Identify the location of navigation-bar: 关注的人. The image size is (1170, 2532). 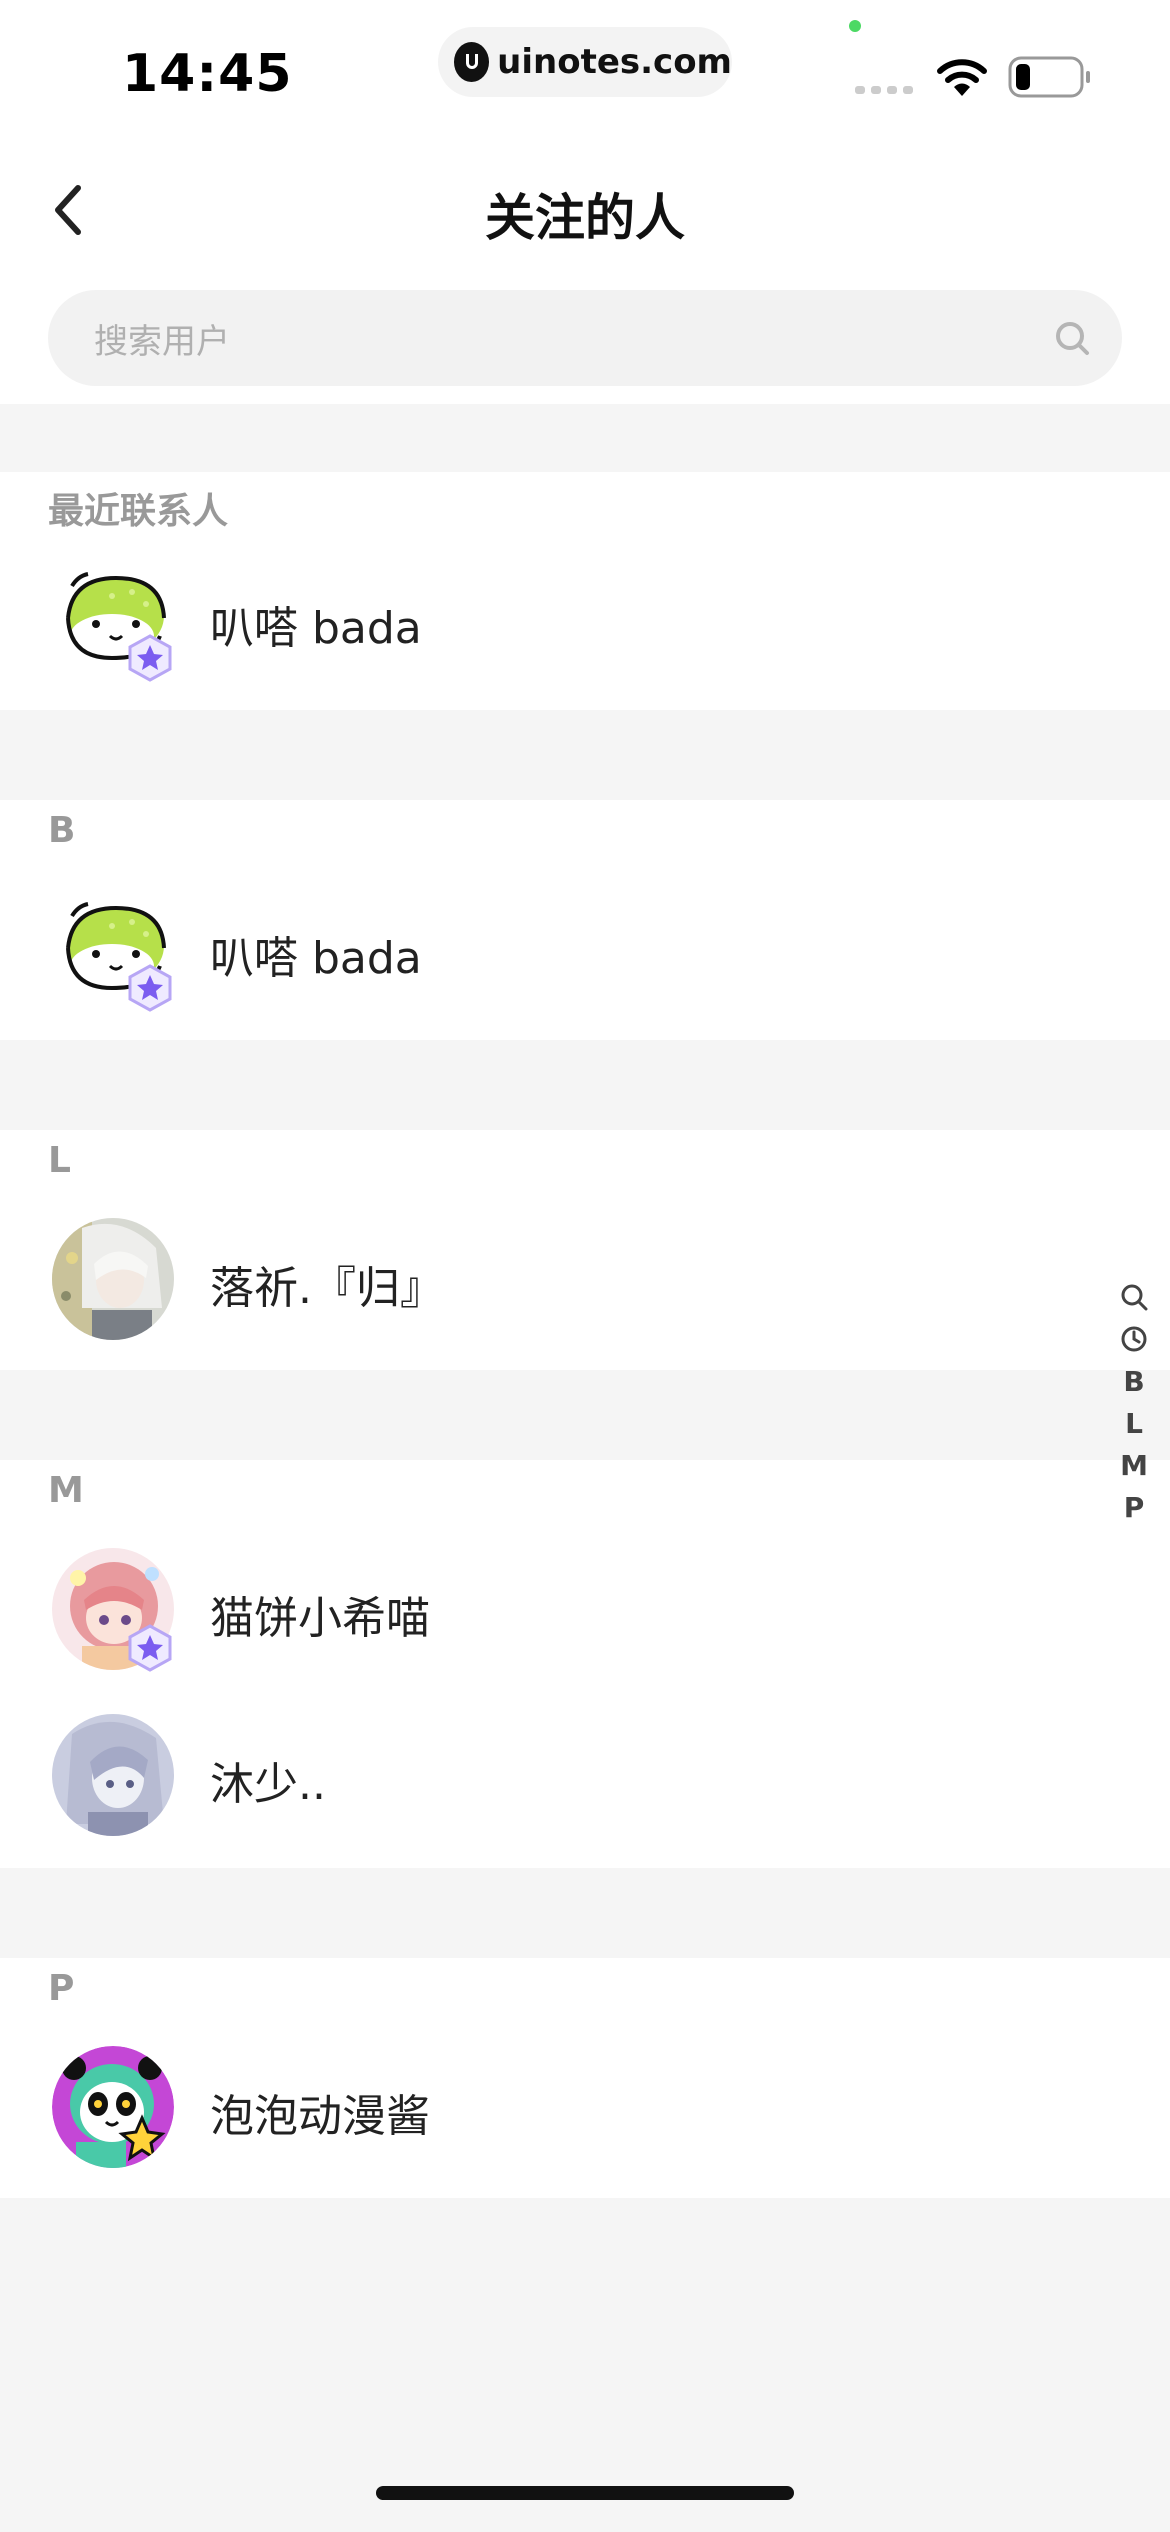
(585, 210).